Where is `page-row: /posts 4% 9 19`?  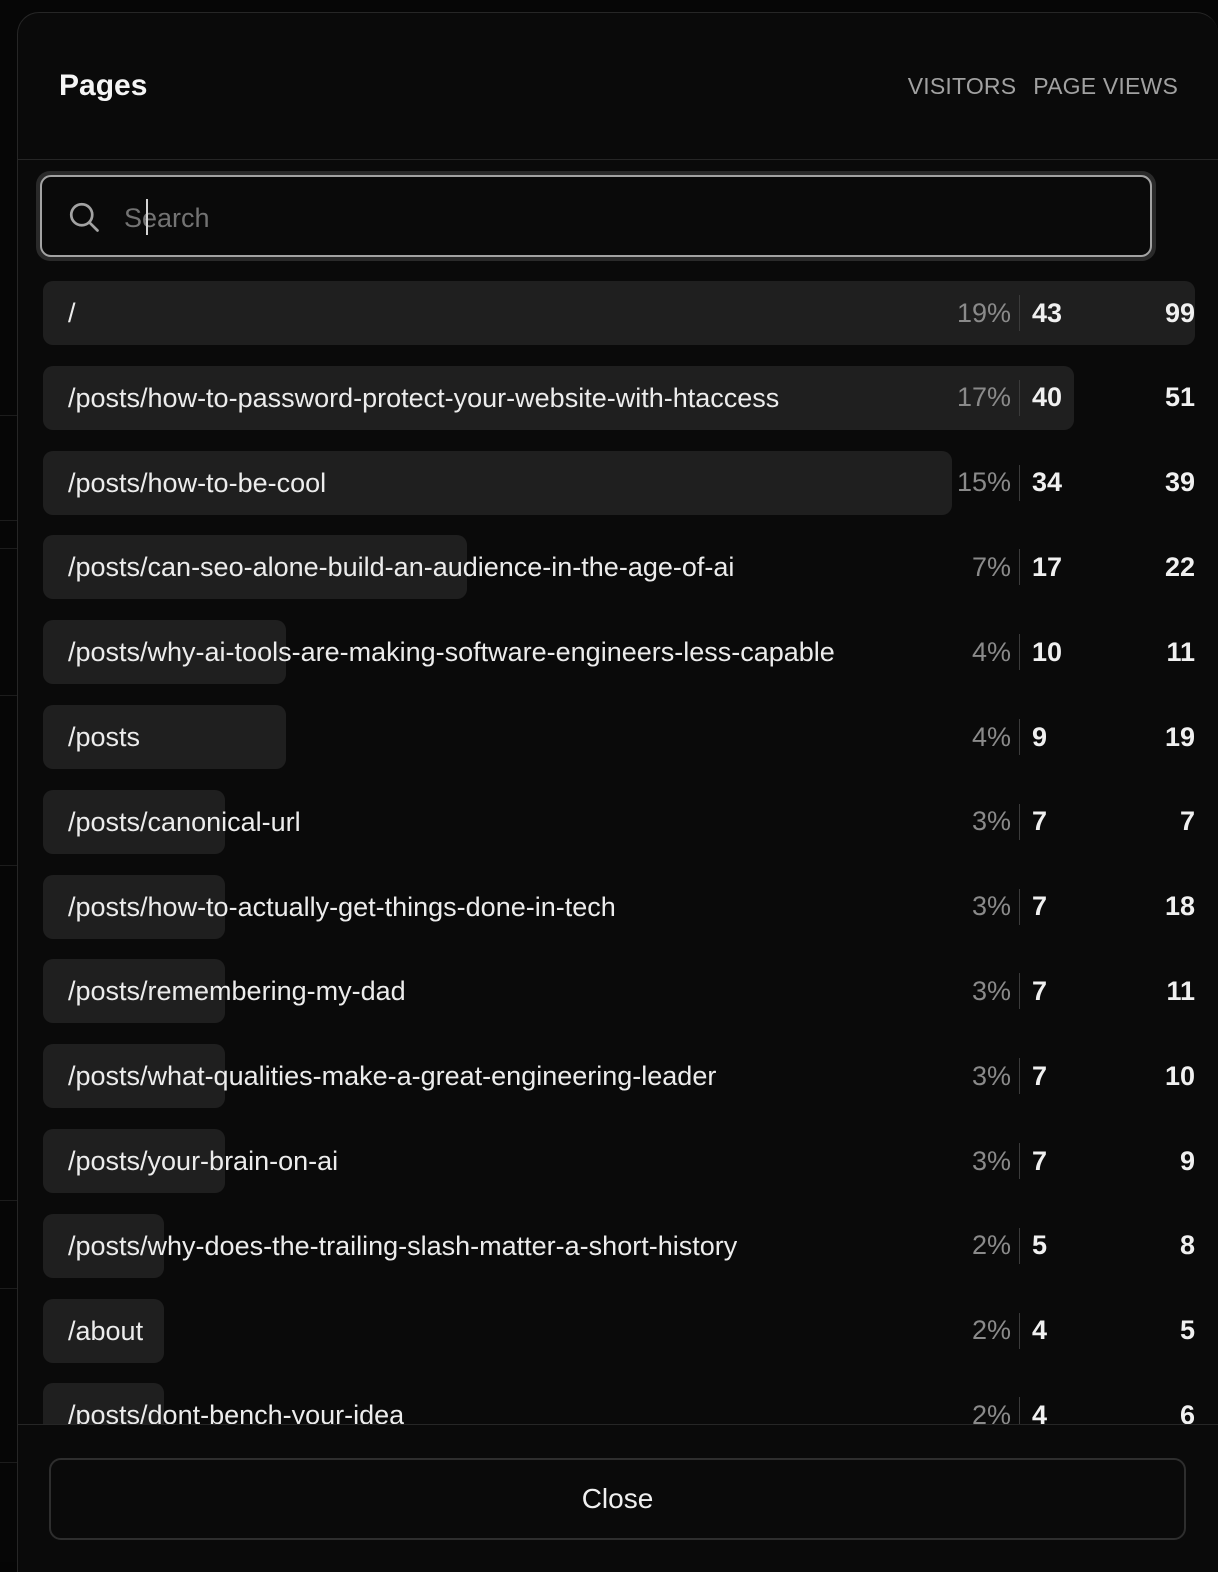
page-row: /posts 4% 9 19 is located at coordinates (619, 737).